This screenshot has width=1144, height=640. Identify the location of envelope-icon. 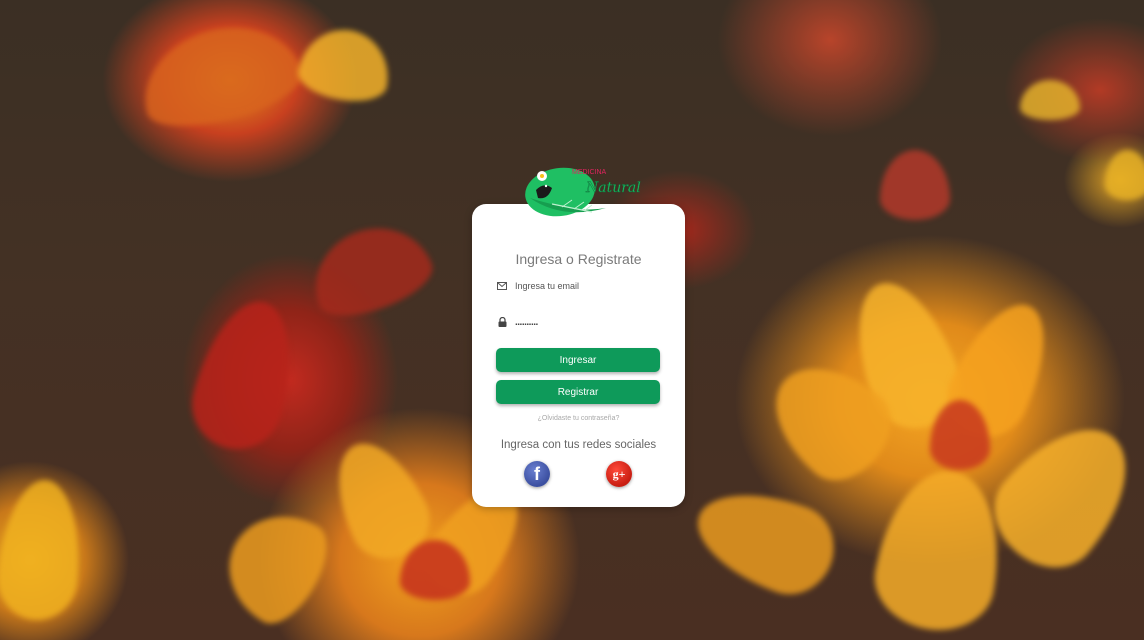
(502, 286).